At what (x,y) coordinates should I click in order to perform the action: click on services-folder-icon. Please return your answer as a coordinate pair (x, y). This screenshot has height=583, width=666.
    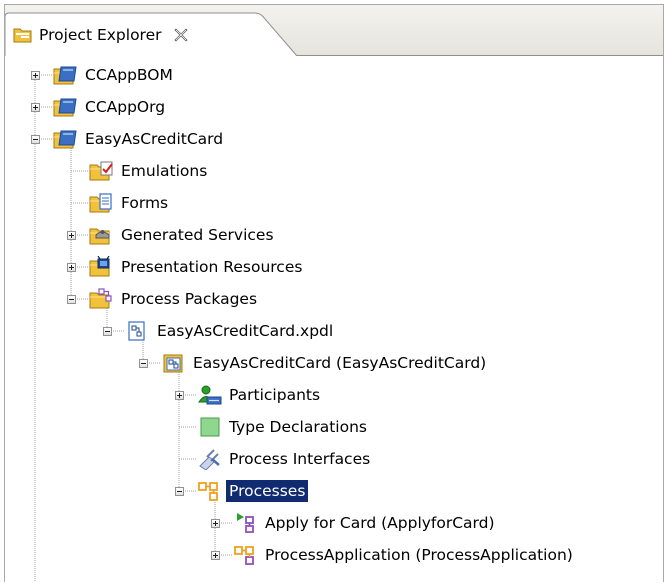
    Looking at the image, I should click on (99, 236).